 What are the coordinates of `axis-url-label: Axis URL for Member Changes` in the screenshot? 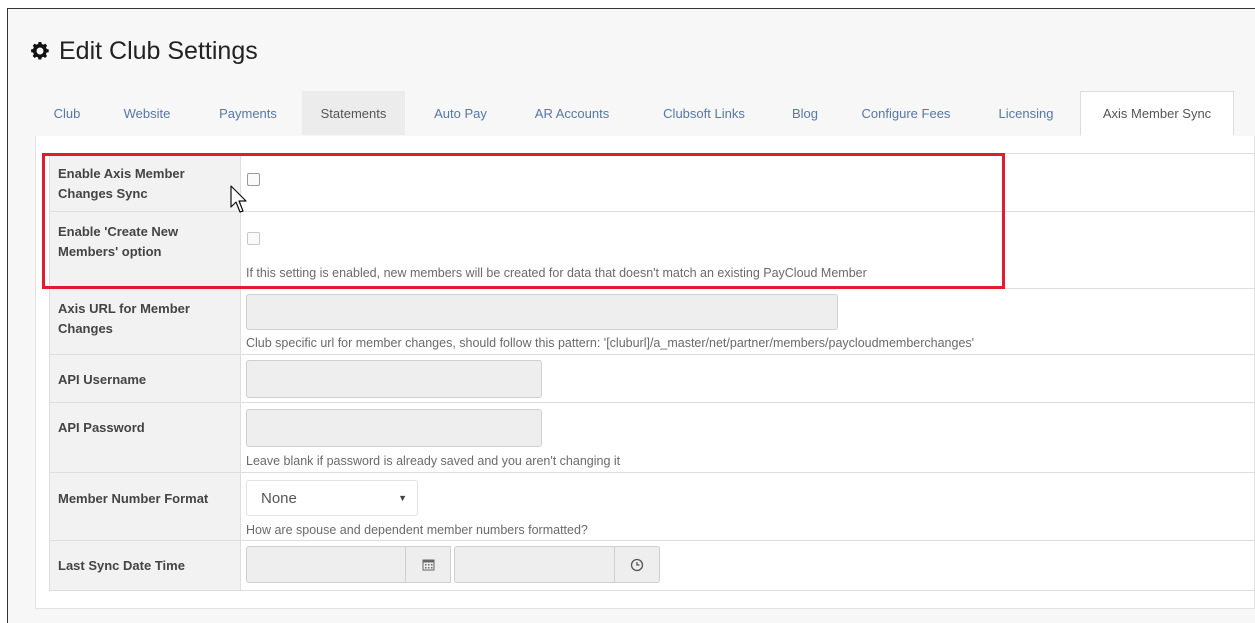 It's located at (145, 321).